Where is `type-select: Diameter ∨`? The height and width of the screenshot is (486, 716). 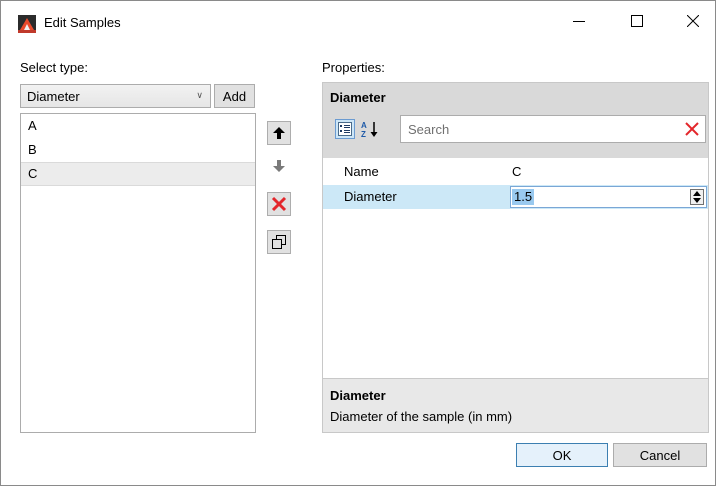 type-select: Diameter ∨ is located at coordinates (115, 96).